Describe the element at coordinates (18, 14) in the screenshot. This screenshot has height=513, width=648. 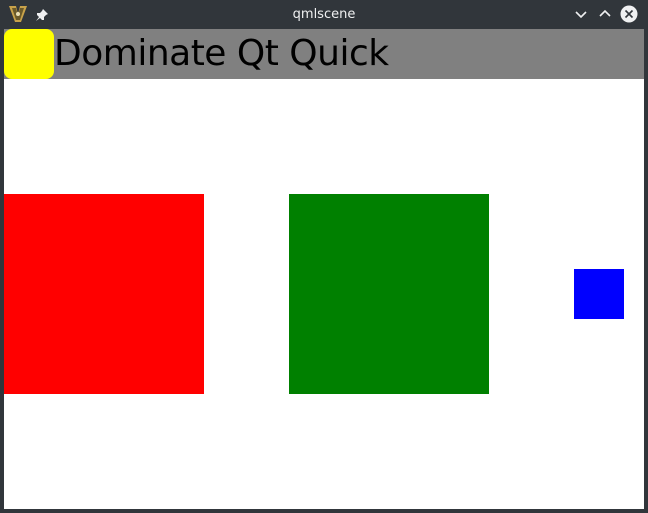
I see `app-icon` at that location.